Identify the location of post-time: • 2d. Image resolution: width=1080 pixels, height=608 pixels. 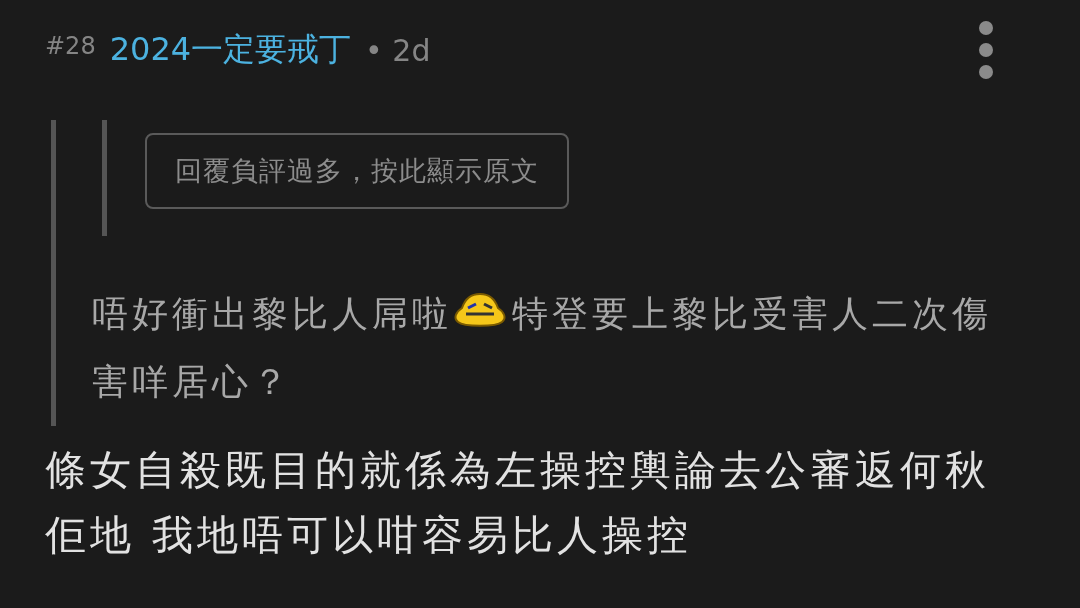
(398, 50).